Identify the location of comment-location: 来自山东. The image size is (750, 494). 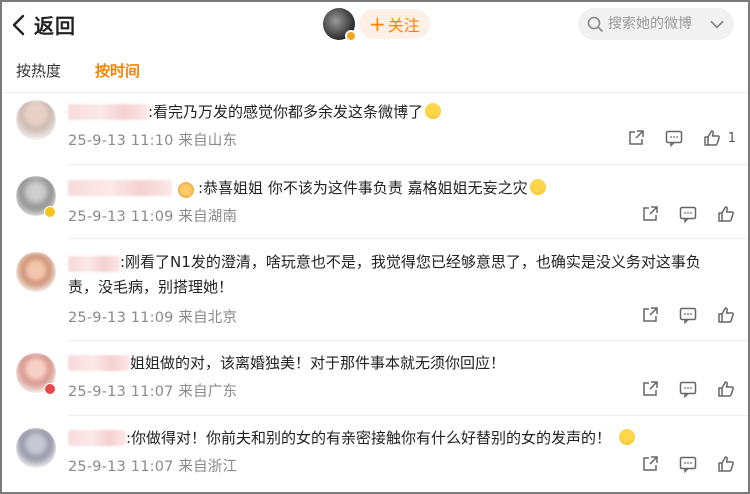
(208, 141).